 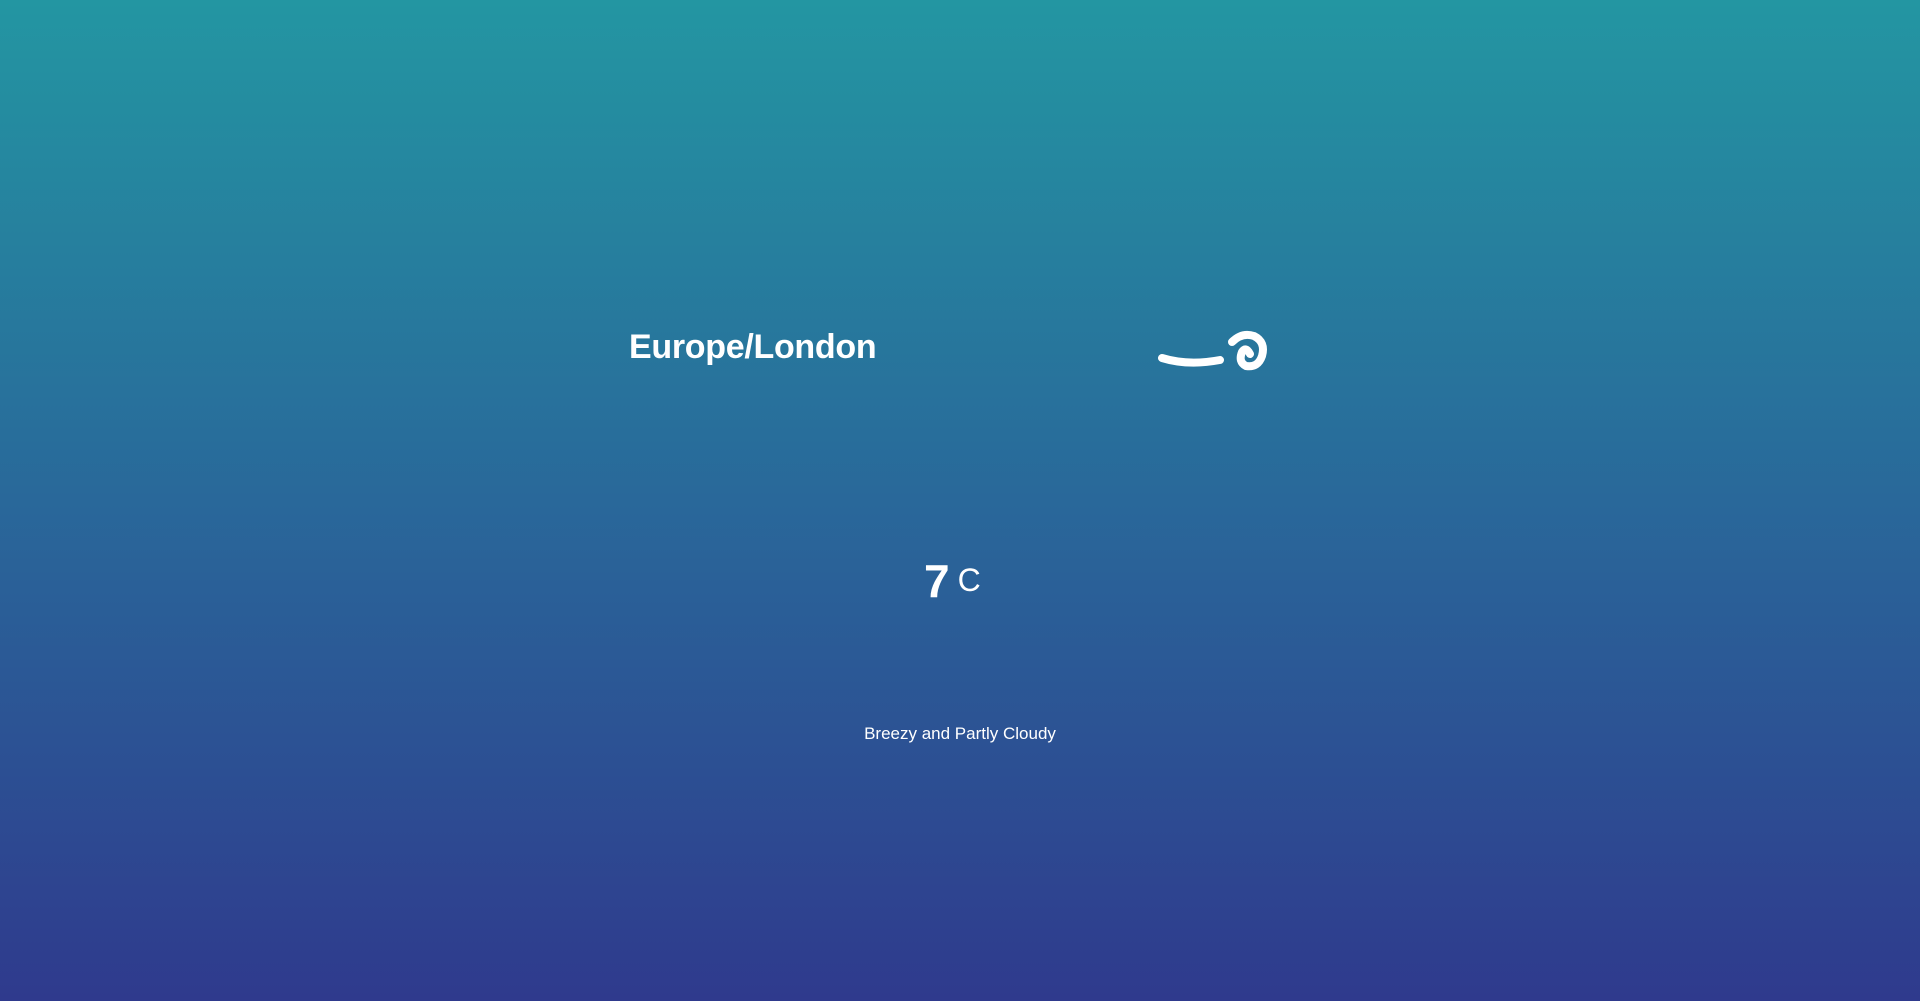 What do you see at coordinates (960, 733) in the screenshot?
I see `weather-summary: Breezy and Partly Cloudy` at bounding box center [960, 733].